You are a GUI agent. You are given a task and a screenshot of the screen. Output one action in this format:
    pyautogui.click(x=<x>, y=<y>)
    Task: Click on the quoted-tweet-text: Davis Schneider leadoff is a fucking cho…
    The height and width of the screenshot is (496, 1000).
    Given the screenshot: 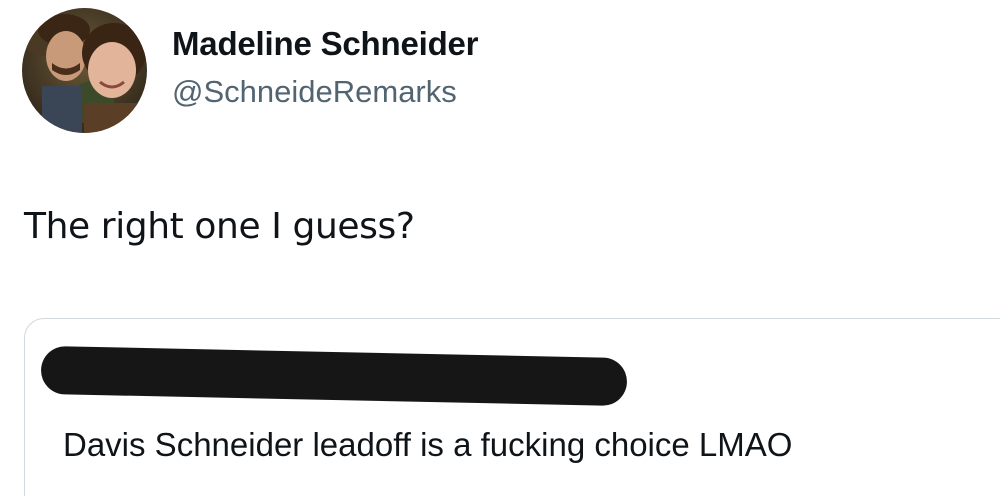 What is the action you would take?
    pyautogui.click(x=428, y=444)
    